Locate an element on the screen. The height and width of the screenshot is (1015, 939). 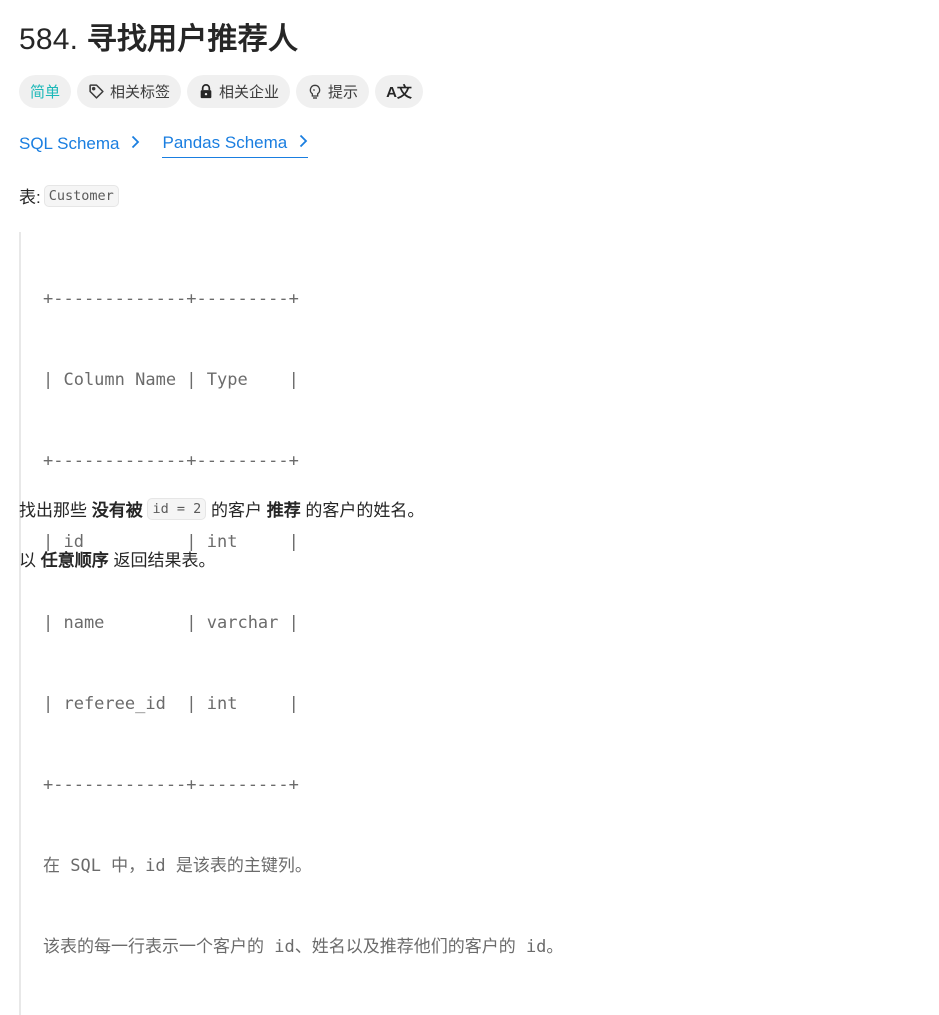
text: 找出那些 is located at coordinates (55, 510).